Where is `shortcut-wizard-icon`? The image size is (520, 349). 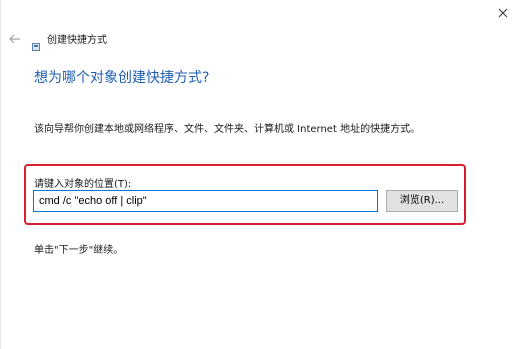
shortcut-wizard-icon is located at coordinates (36, 43).